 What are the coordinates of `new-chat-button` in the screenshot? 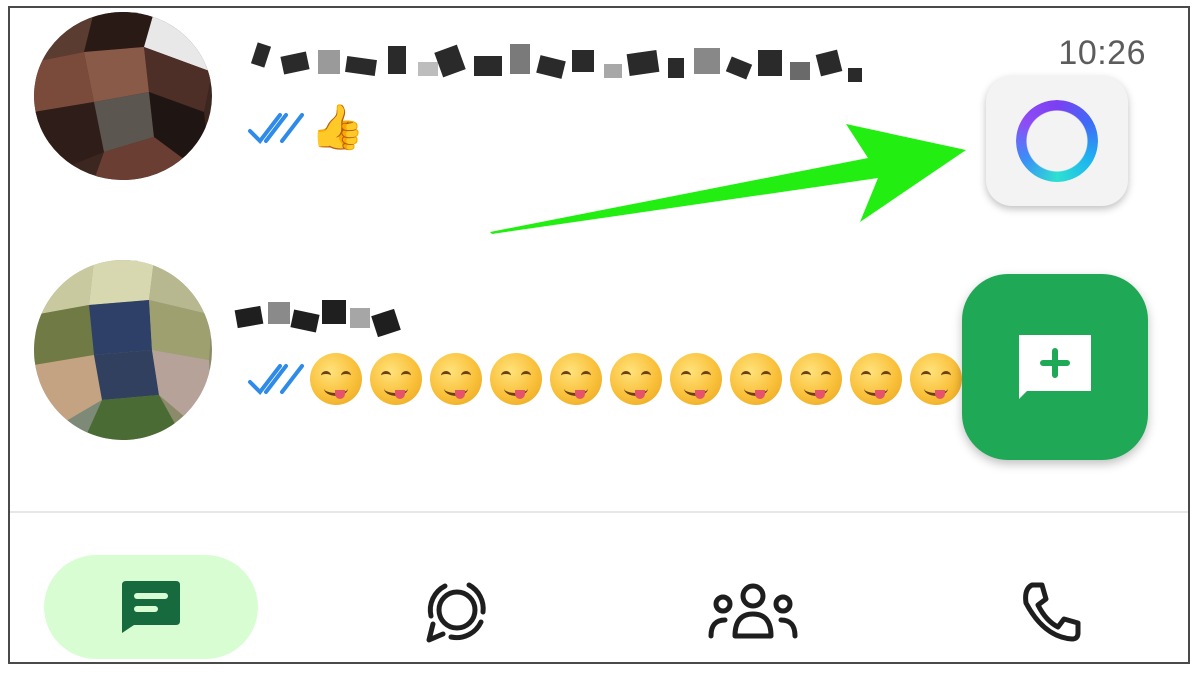 It's located at (1055, 367).